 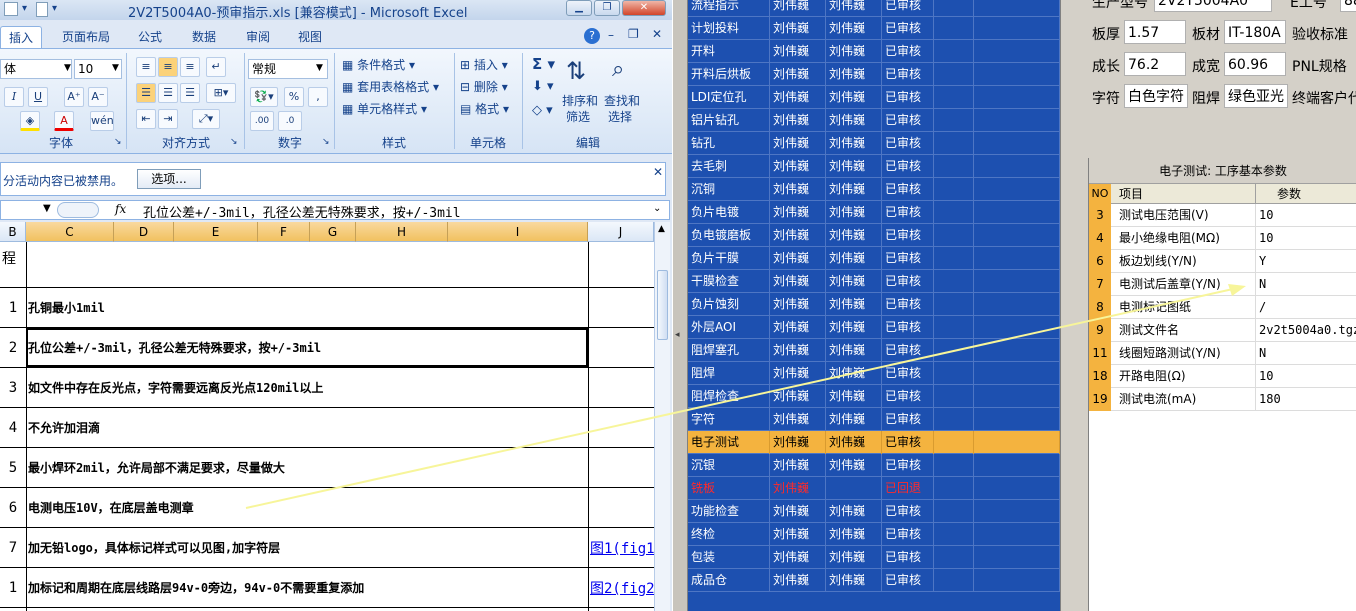 I want to click on process-row: 负片电镀 刘伟巍 刘伟巍 已审核, so click(x=874, y=212).